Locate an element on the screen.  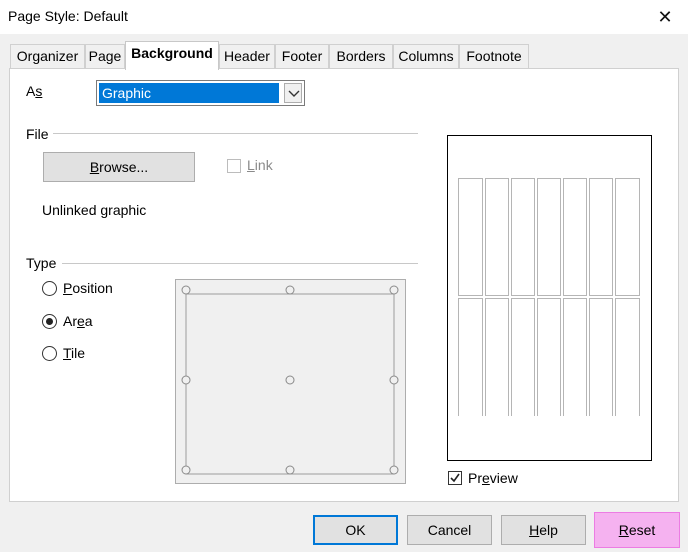
pos-middle-right is located at coordinates (394, 380).